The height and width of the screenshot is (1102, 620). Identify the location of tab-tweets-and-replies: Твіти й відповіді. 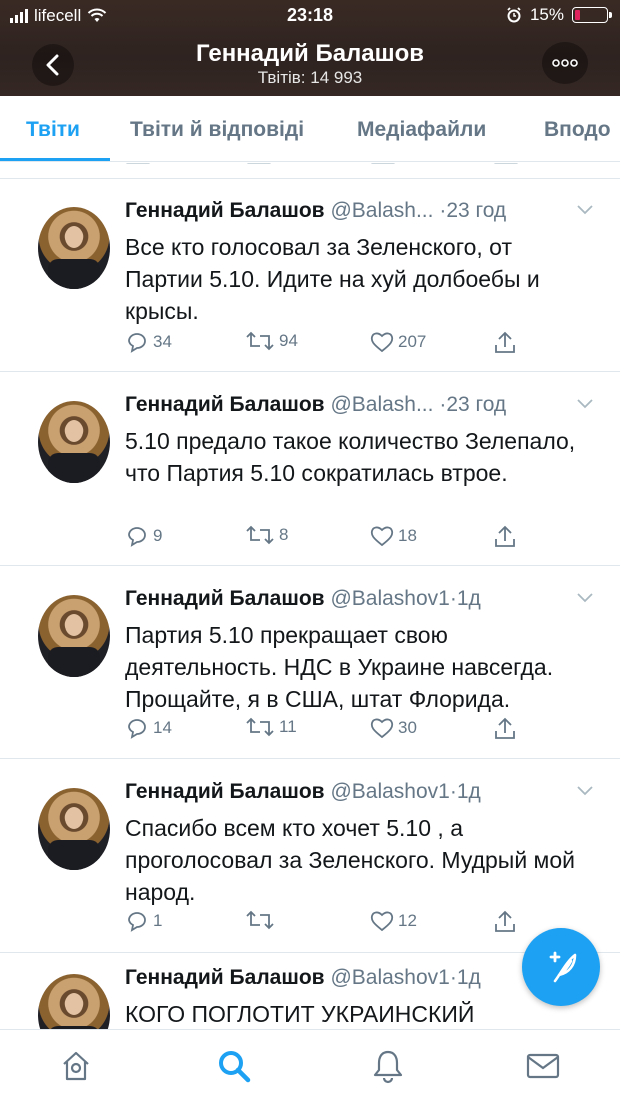
(217, 130).